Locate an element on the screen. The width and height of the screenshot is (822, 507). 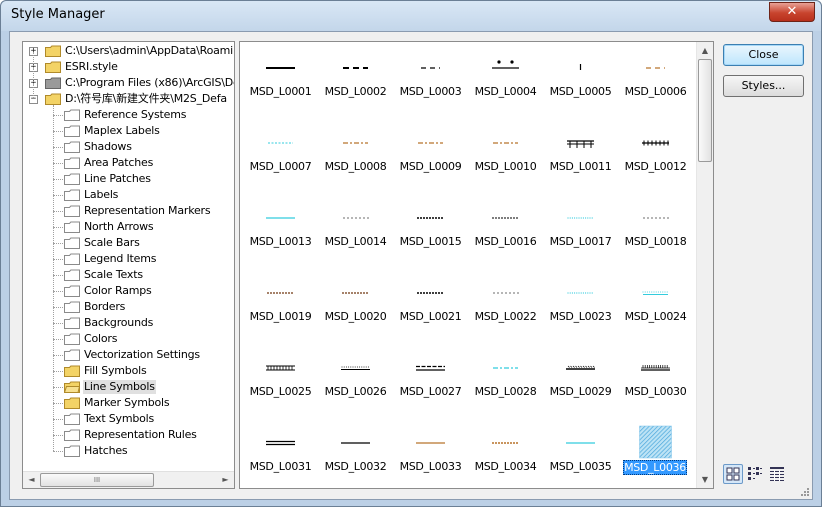
symbol-item: MSD_L0017 is located at coordinates (580, 235).